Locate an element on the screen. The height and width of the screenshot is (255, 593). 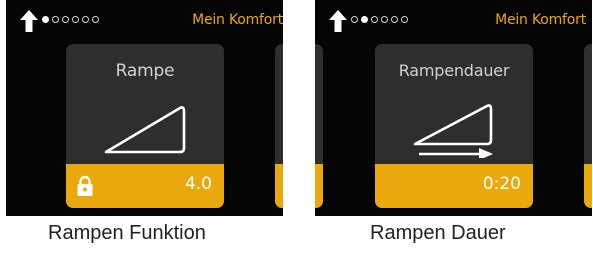
previous-card-peek is located at coordinates (319, 126).